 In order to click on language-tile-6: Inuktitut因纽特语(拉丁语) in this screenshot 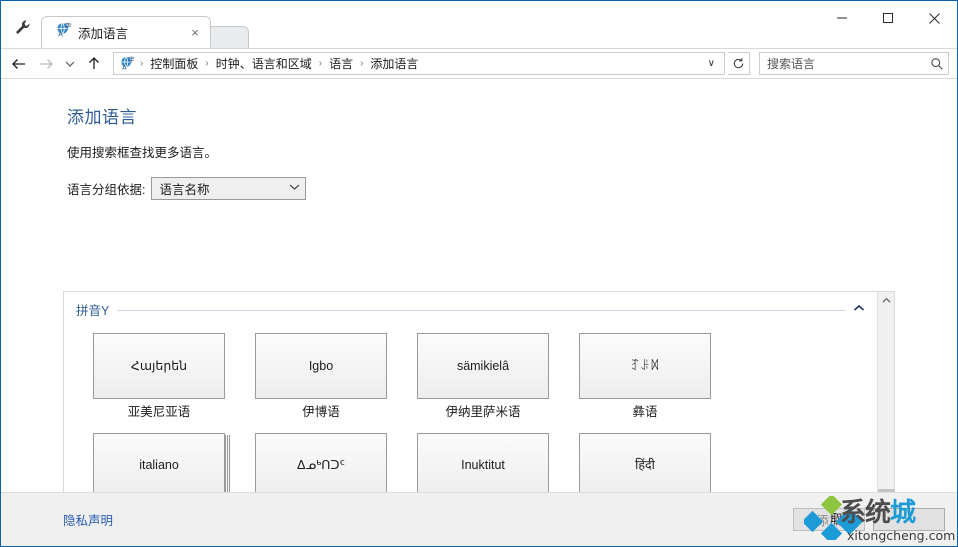, I will do `click(483, 459)`.